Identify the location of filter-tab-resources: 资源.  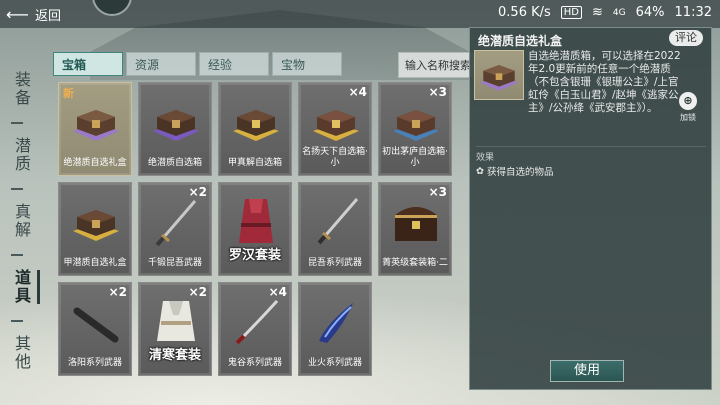
(161, 64).